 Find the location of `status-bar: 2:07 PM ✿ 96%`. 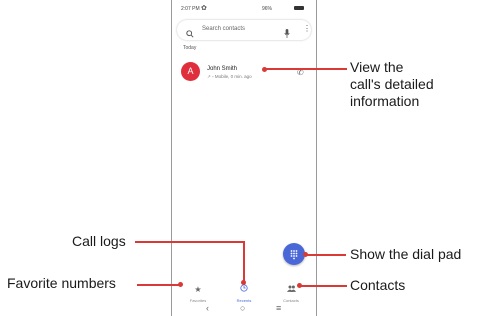

status-bar: 2:07 PM ✿ 96% is located at coordinates (244, 8).